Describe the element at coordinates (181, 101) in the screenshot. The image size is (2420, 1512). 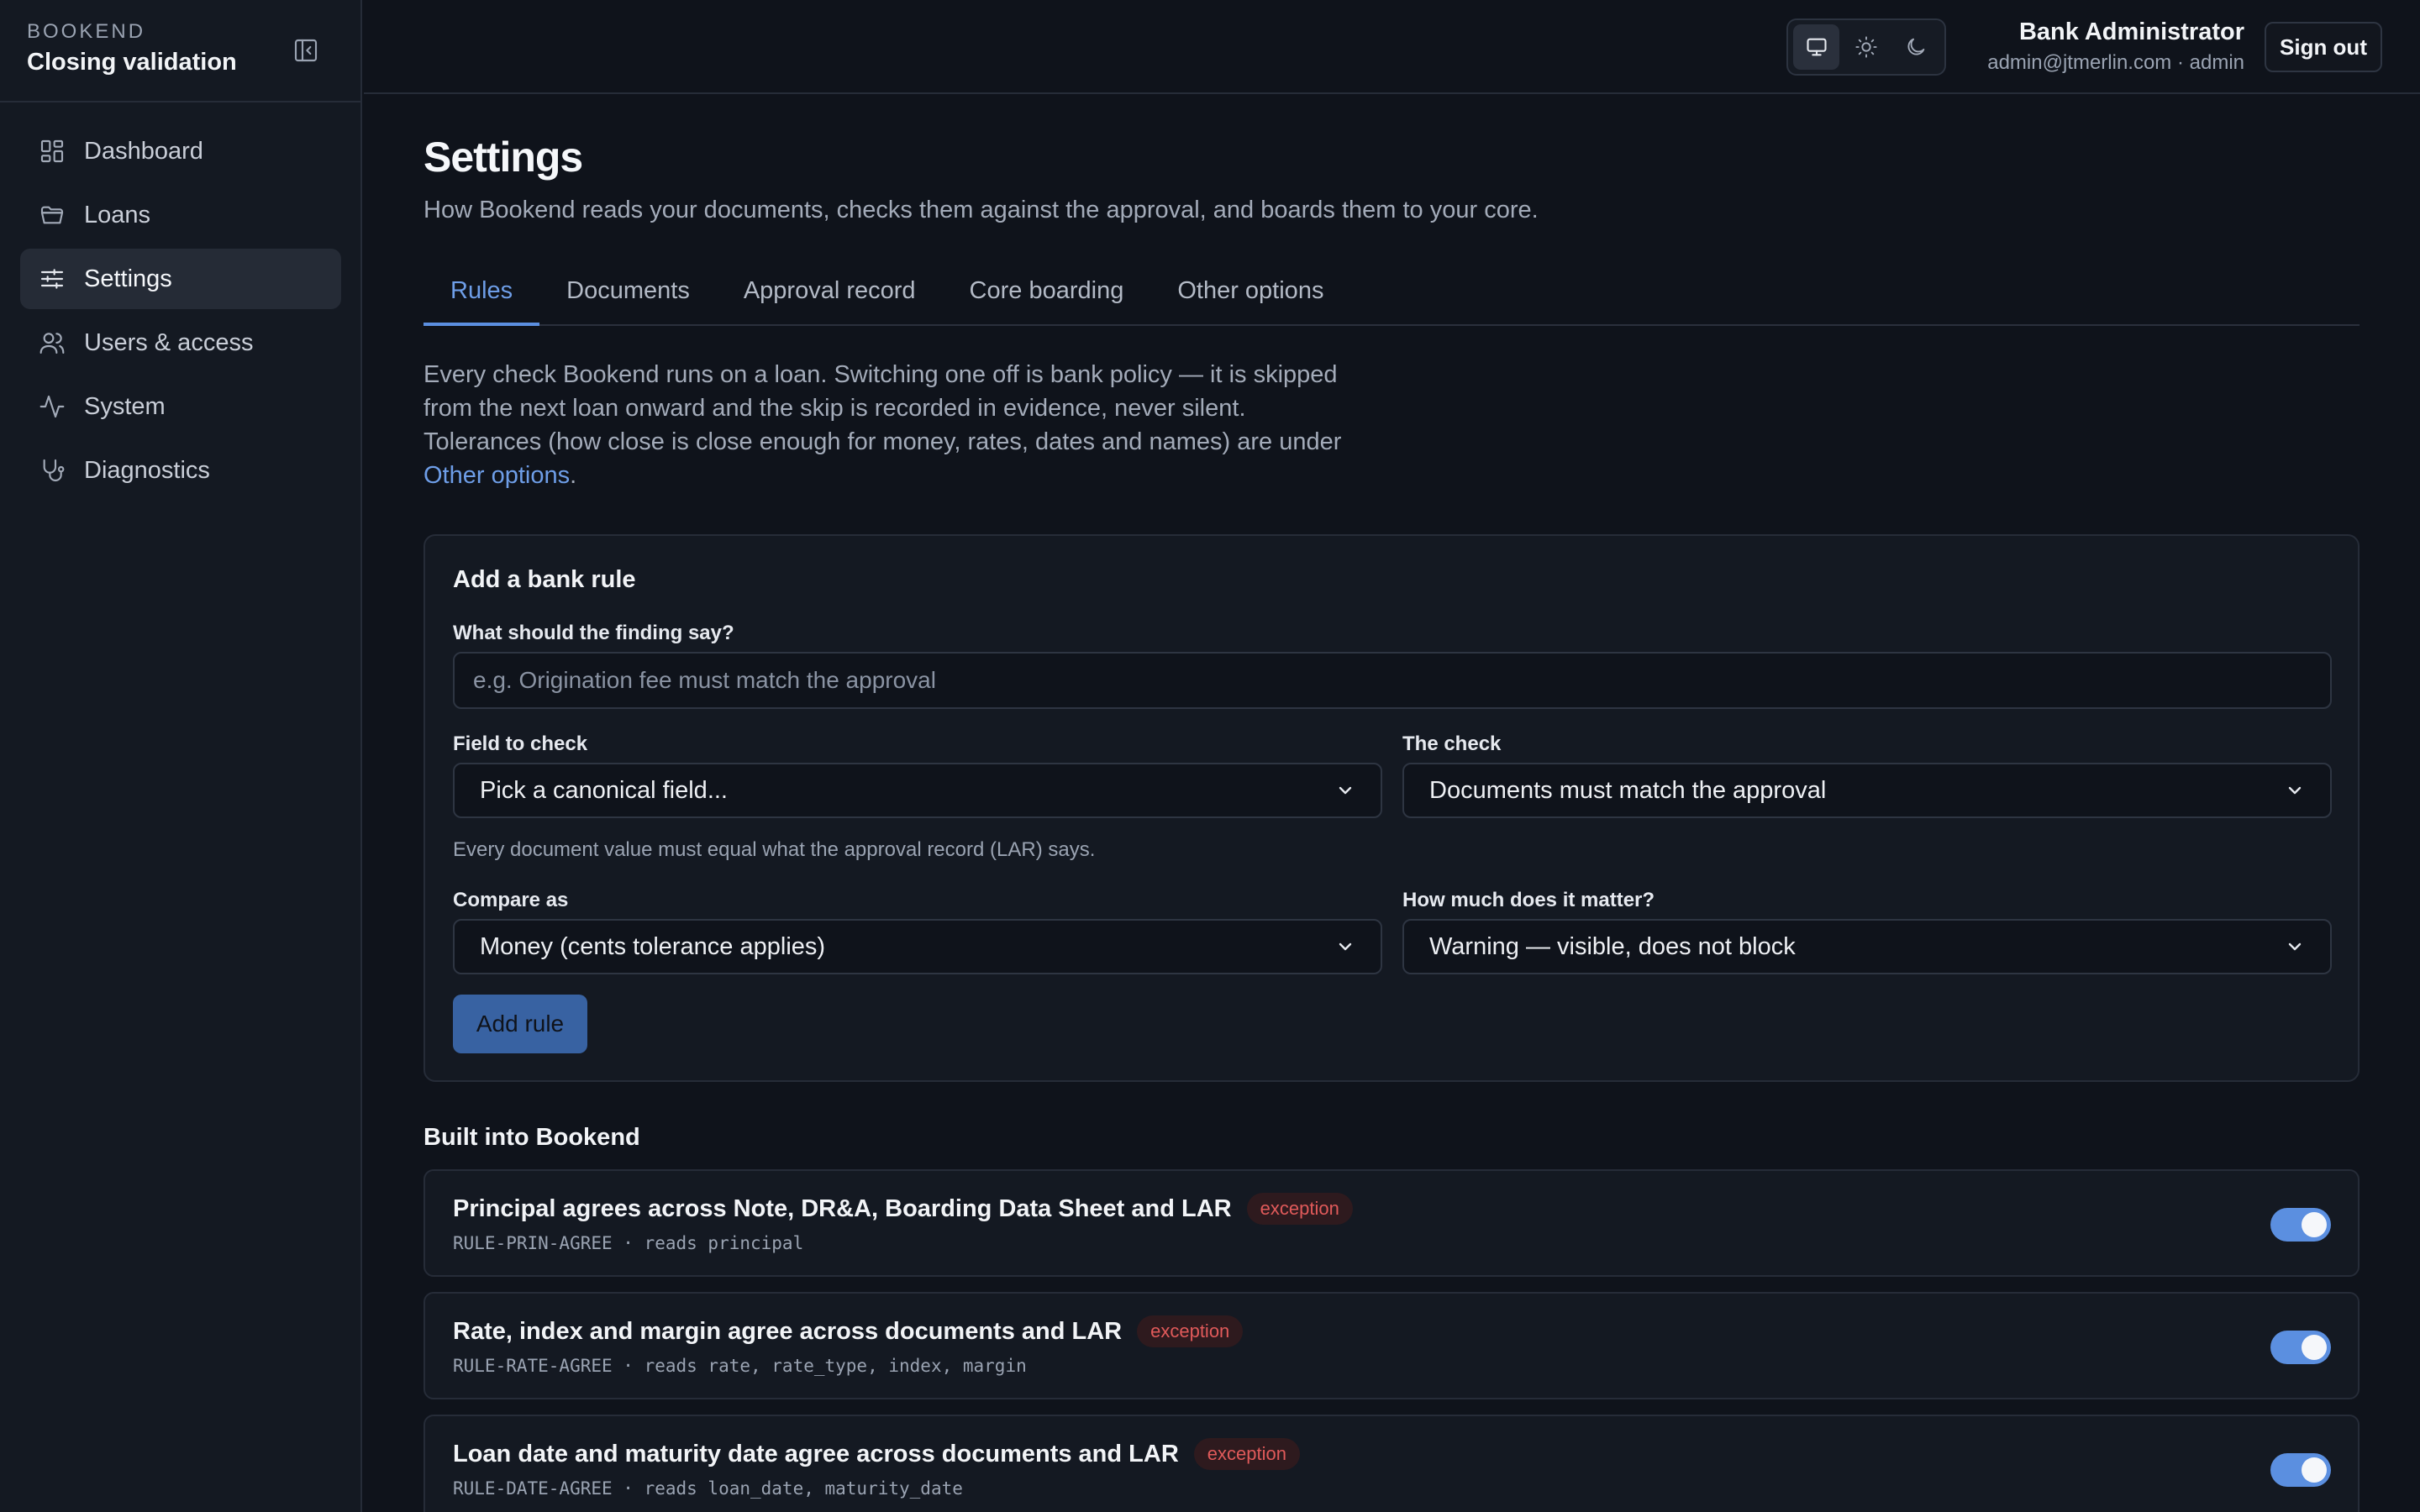
I see `sidebar-divider` at that location.